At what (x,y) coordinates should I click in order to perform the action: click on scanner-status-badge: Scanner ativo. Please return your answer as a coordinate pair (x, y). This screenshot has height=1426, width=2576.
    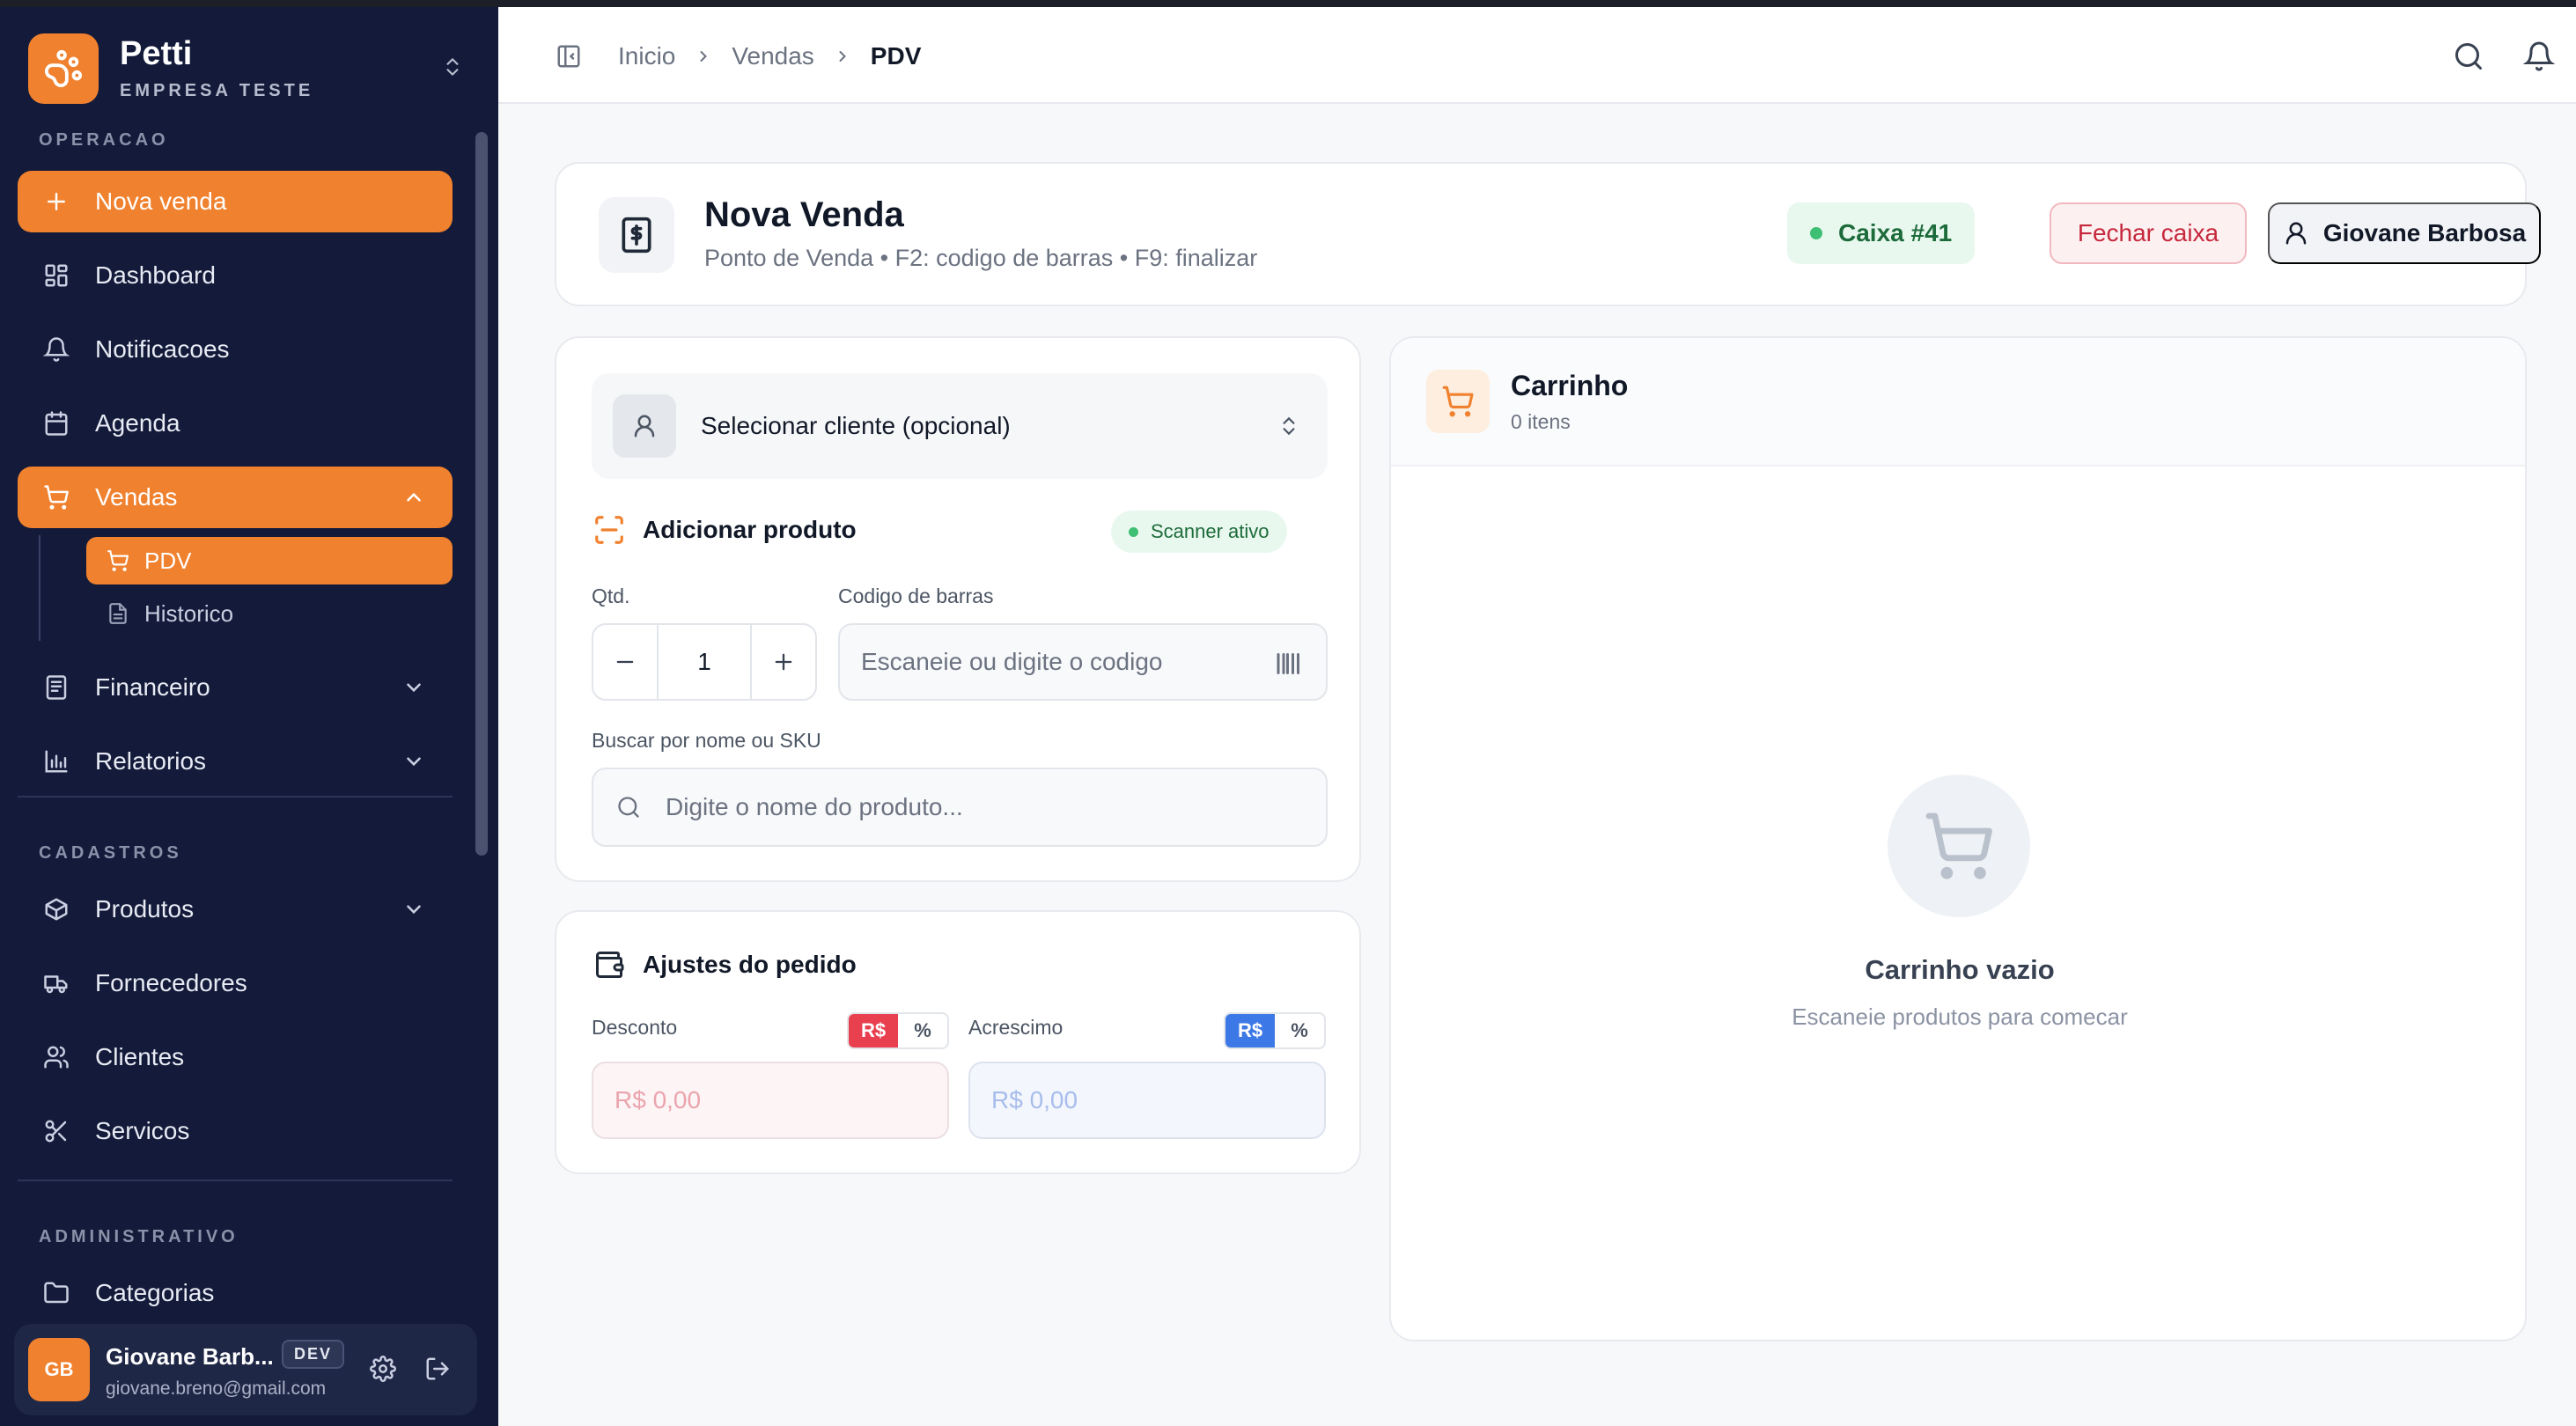
    Looking at the image, I should click on (1199, 532).